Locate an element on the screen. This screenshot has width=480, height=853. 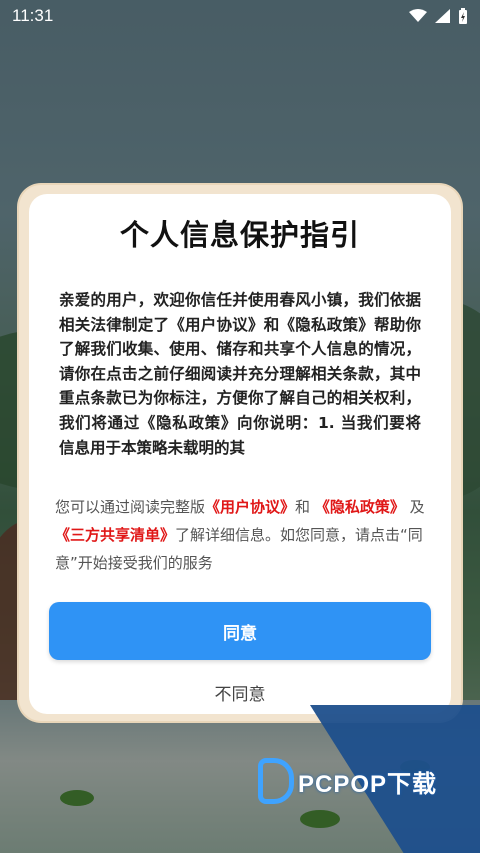
status-bar: 11:31 is located at coordinates (240, 16).